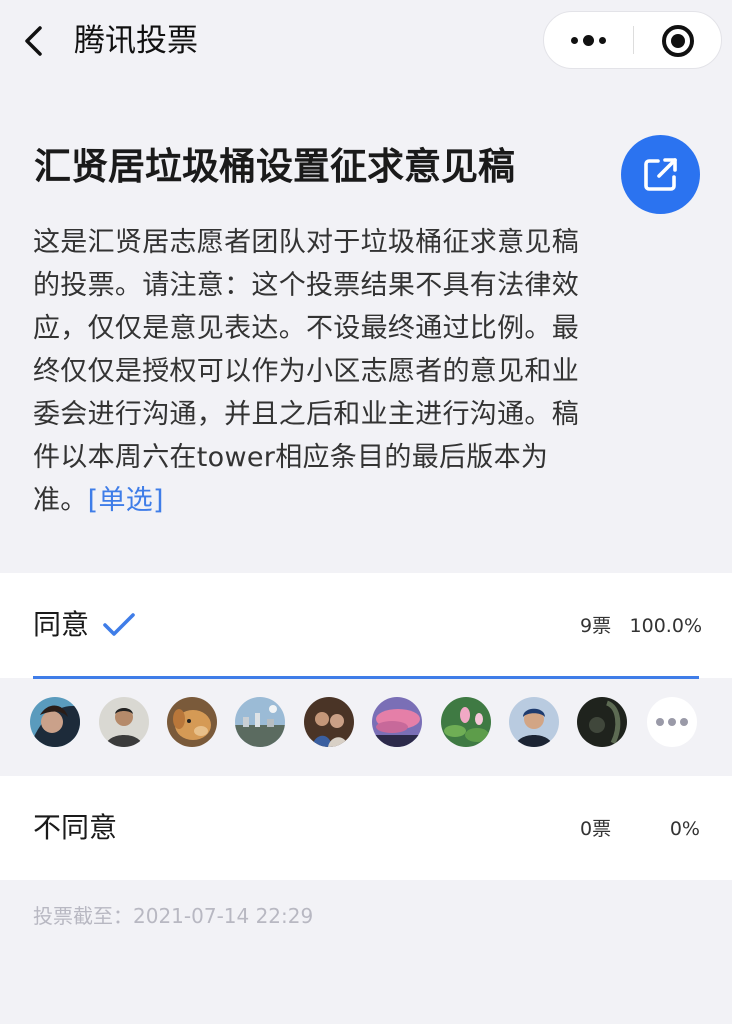 This screenshot has width=732, height=1024. I want to click on navigation-bar: 腾讯投票, so click(366, 42).